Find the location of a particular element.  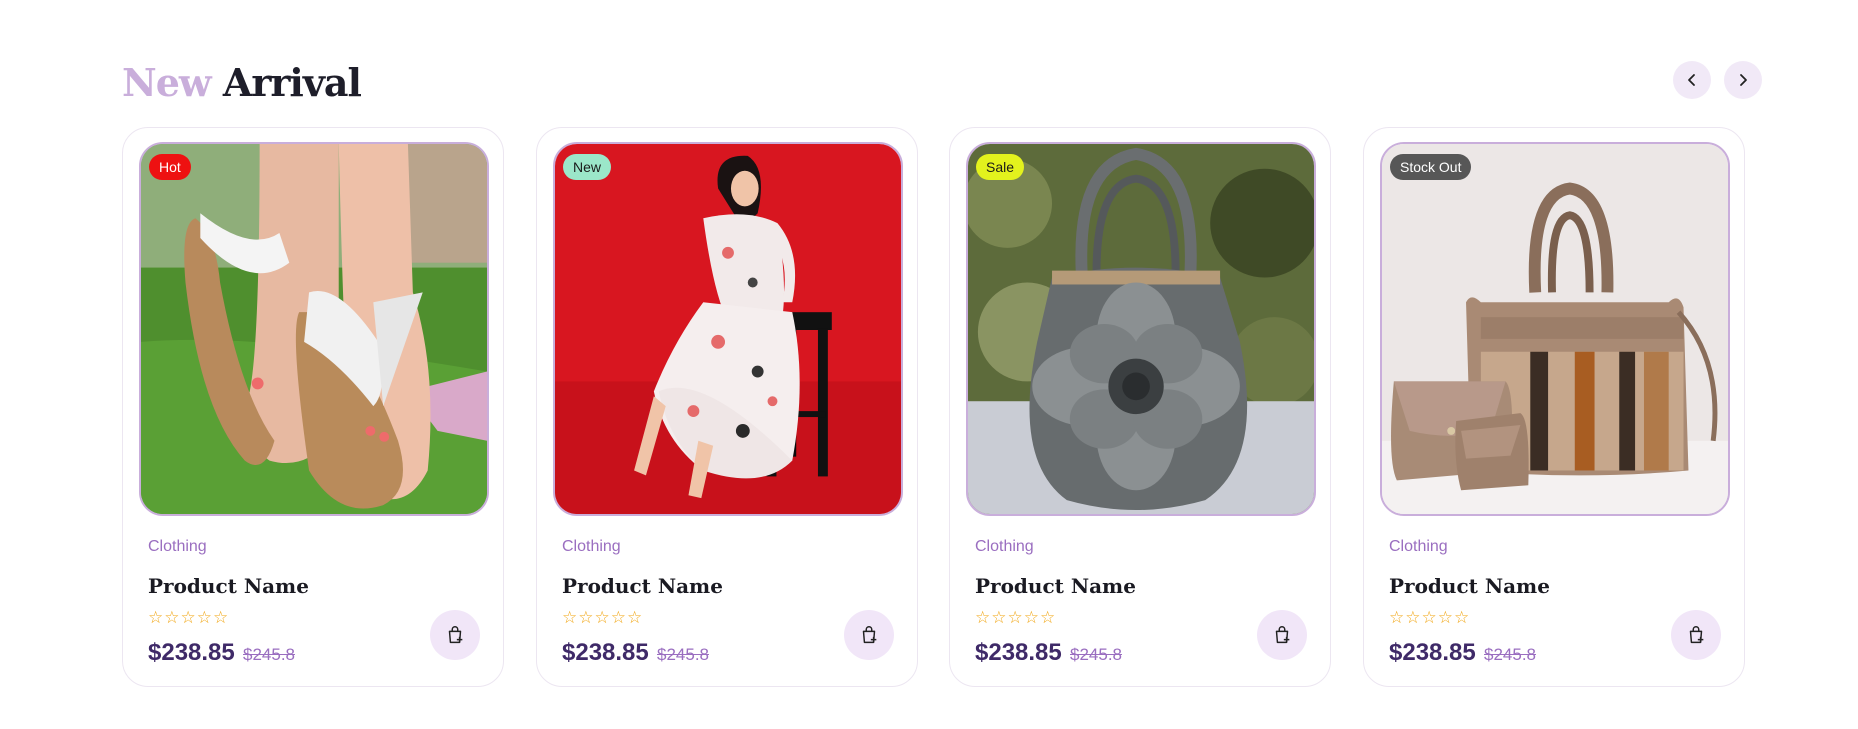

badge-hot: Hot is located at coordinates (170, 167).